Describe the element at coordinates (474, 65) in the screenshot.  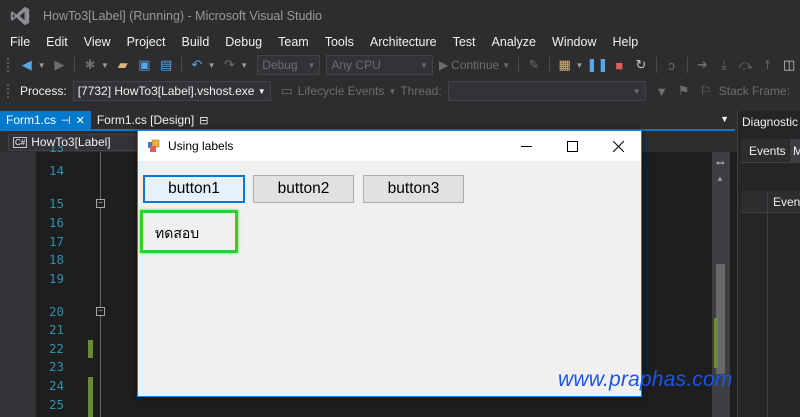
I see `continue-button: ▶ Continue ▼` at that location.